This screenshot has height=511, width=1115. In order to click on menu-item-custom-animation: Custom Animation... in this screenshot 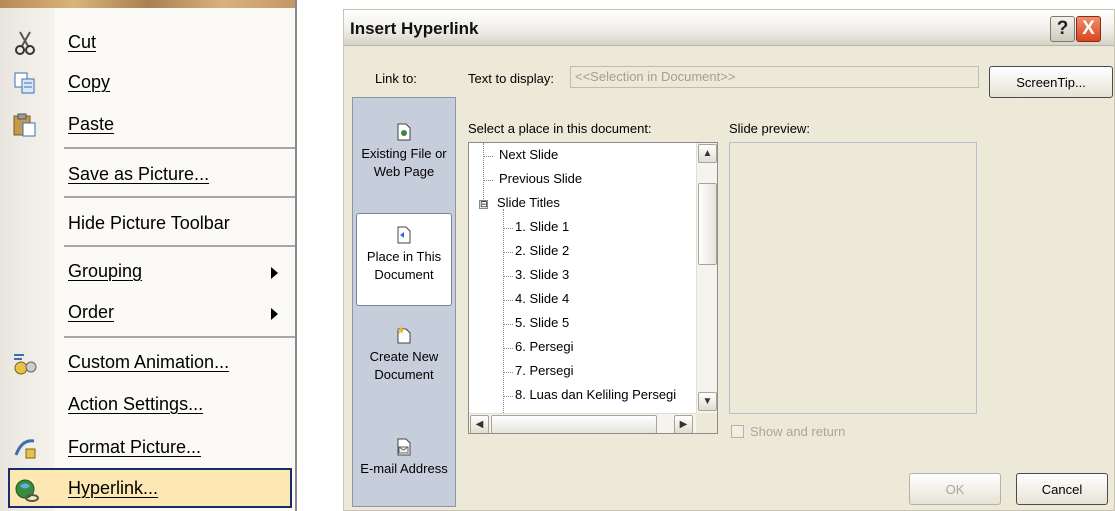, I will do `click(147, 362)`.